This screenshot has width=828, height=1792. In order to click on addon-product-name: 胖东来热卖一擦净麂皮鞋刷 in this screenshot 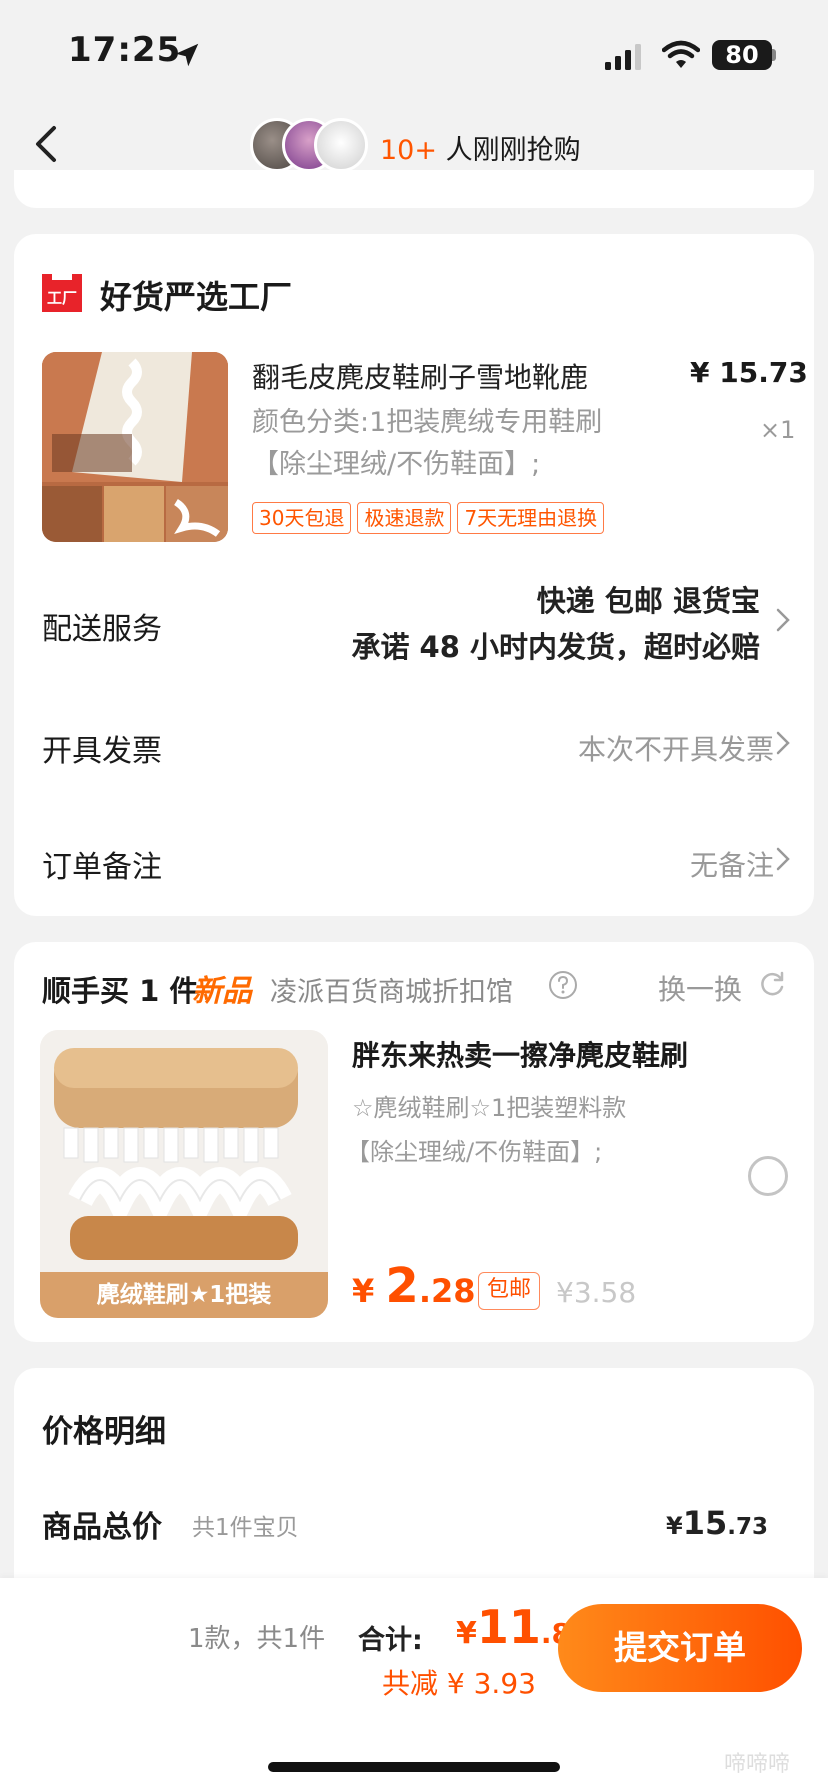, I will do `click(520, 1054)`.